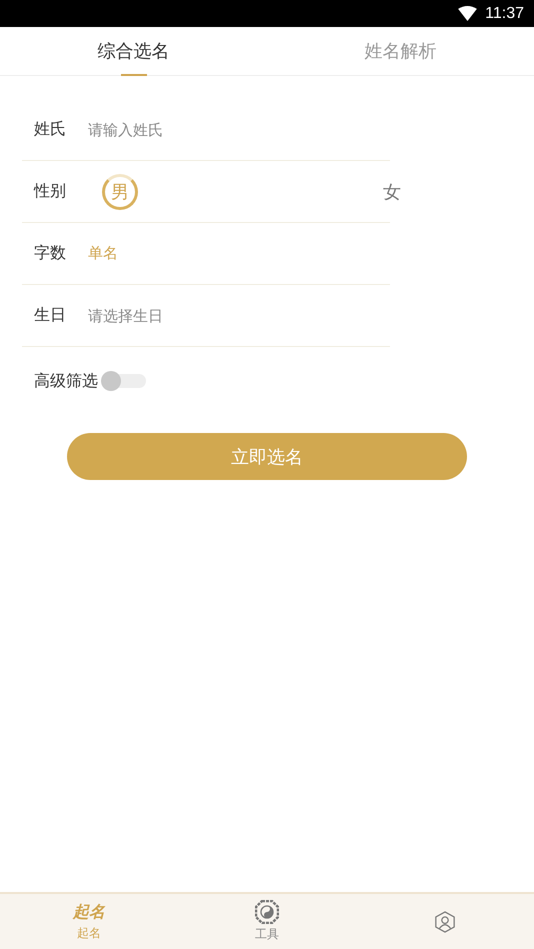 The height and width of the screenshot is (949, 534). Describe the element at coordinates (267, 912) in the screenshot. I see `yin-yang-icon` at that location.